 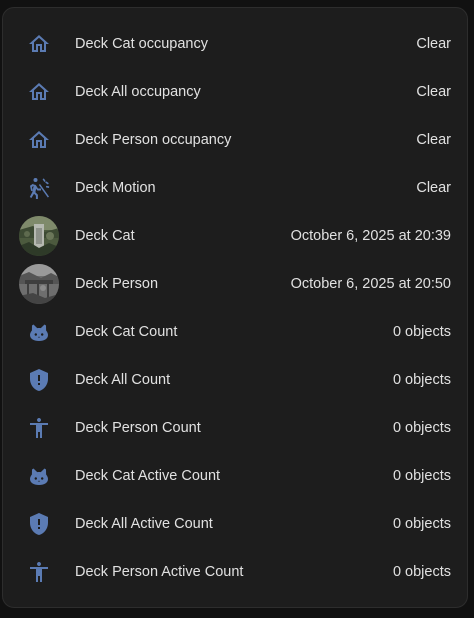 I want to click on entity-name: Deck Cat, so click(x=105, y=236).